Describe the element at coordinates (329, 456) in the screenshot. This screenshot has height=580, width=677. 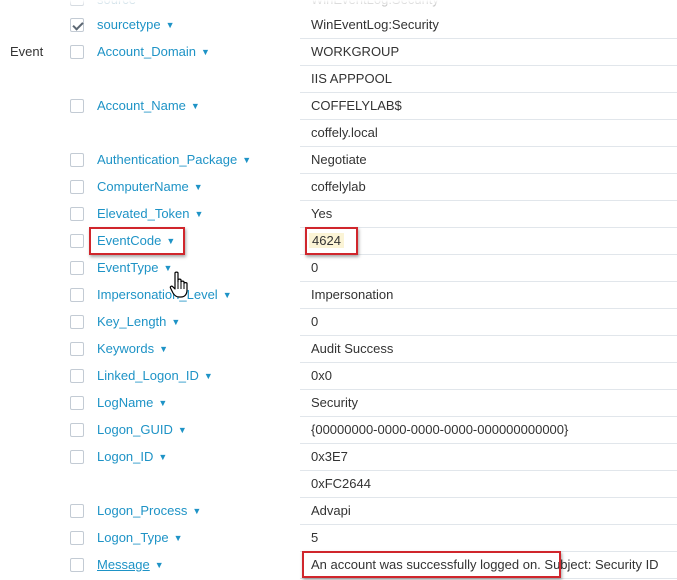
I see `field-value: 0x3E7` at that location.